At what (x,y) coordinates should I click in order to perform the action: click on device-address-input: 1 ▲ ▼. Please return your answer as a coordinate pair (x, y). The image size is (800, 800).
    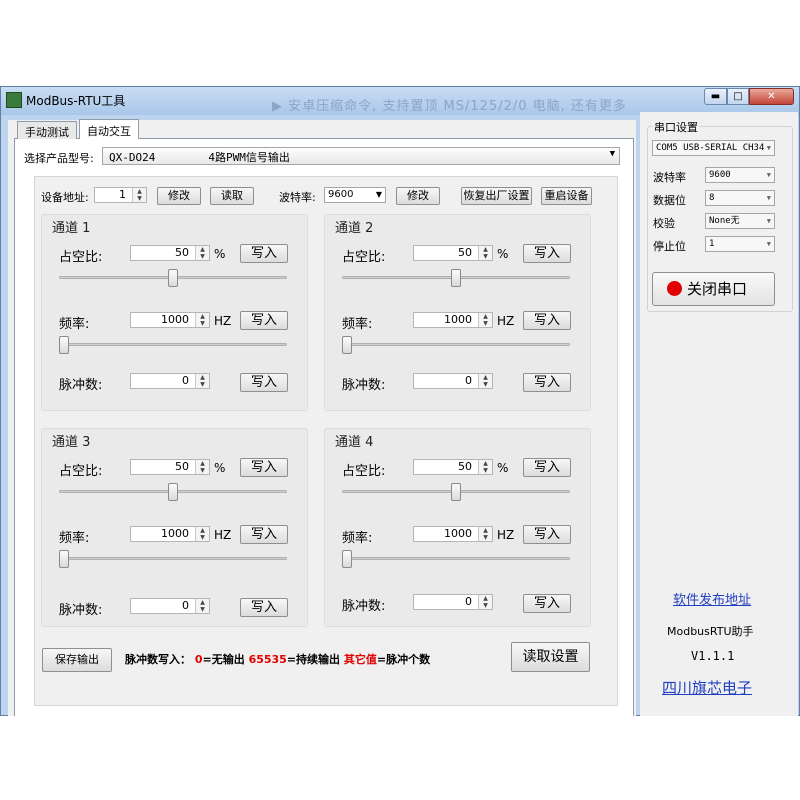
    Looking at the image, I should click on (120, 195).